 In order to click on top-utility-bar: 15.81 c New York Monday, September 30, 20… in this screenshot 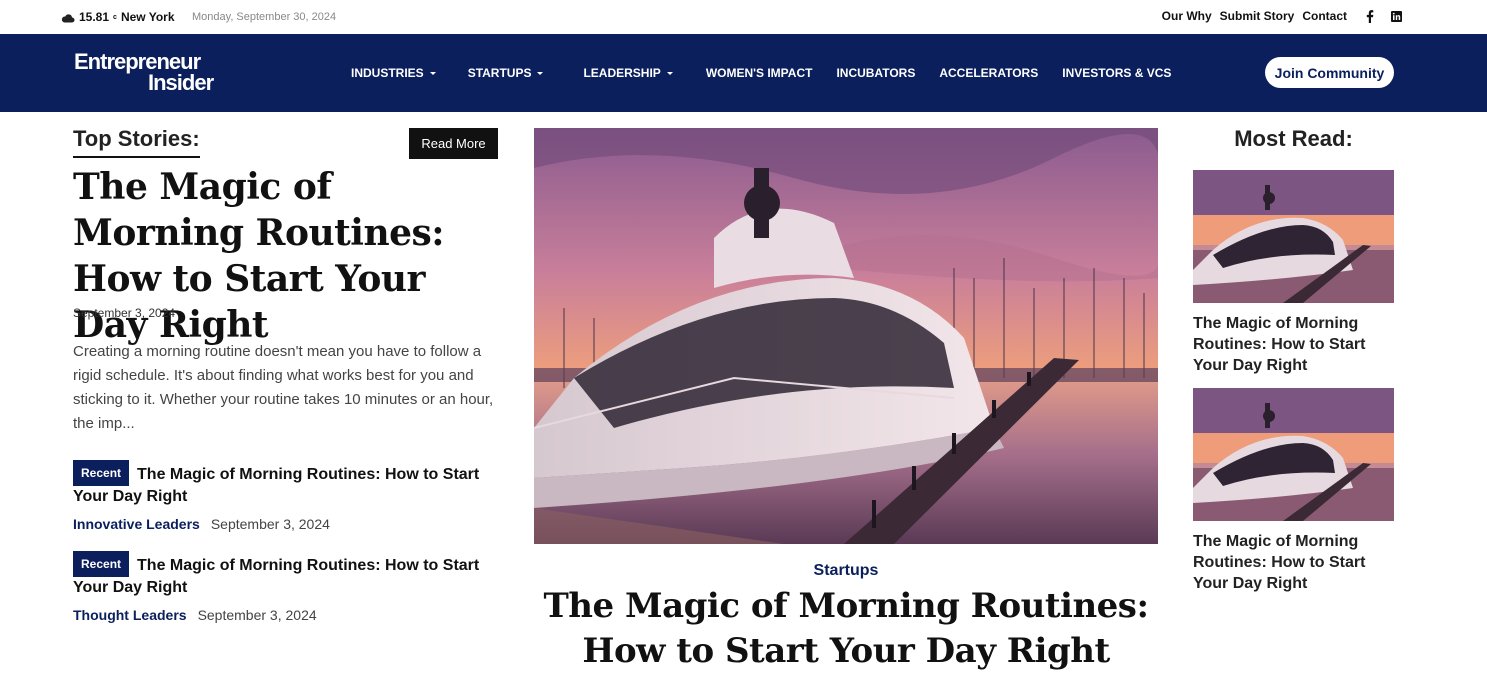, I will do `click(743, 17)`.